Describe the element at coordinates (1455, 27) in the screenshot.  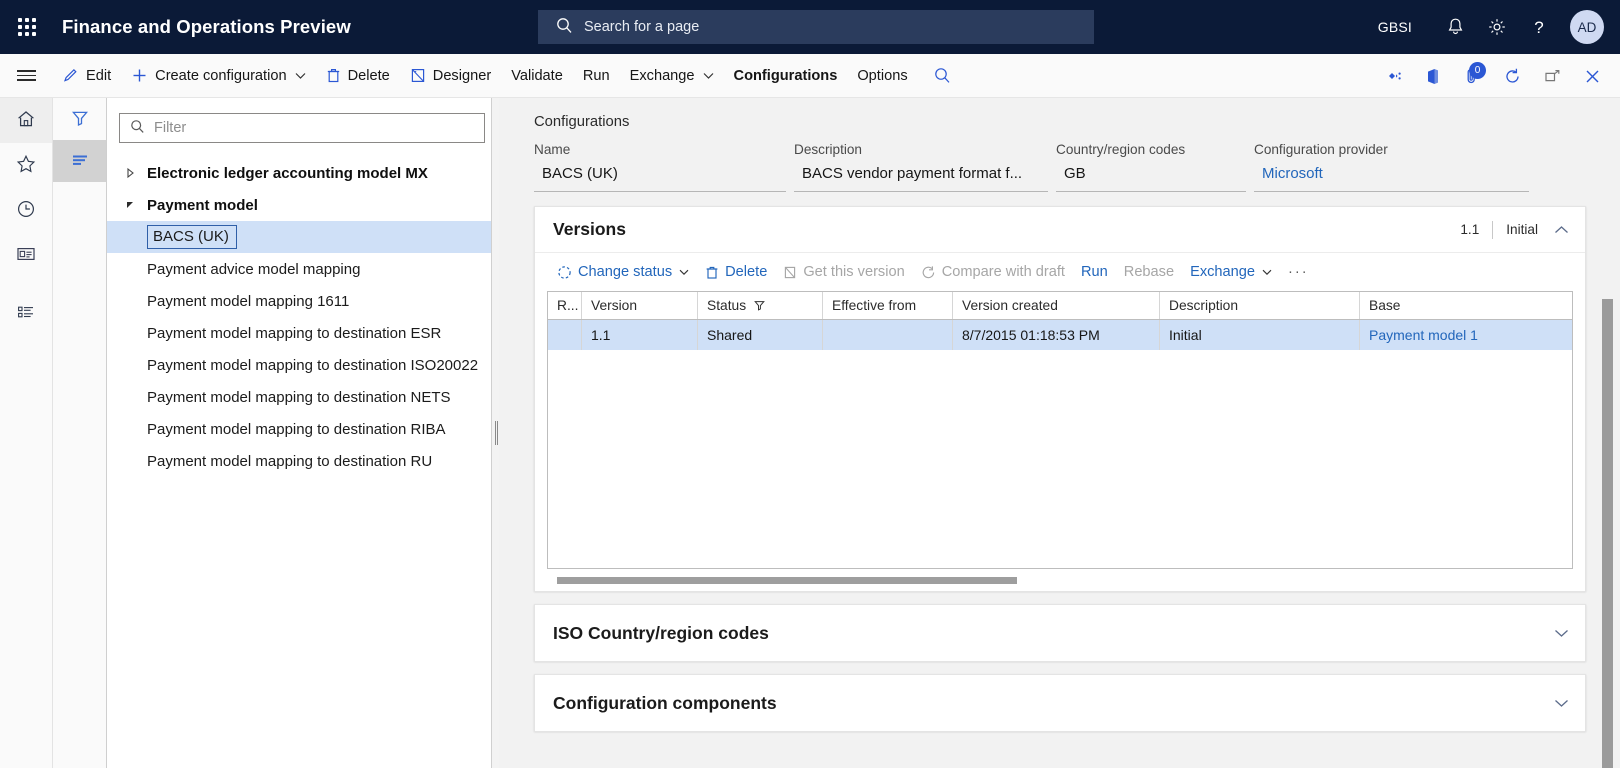
I see `bell-icon` at that location.